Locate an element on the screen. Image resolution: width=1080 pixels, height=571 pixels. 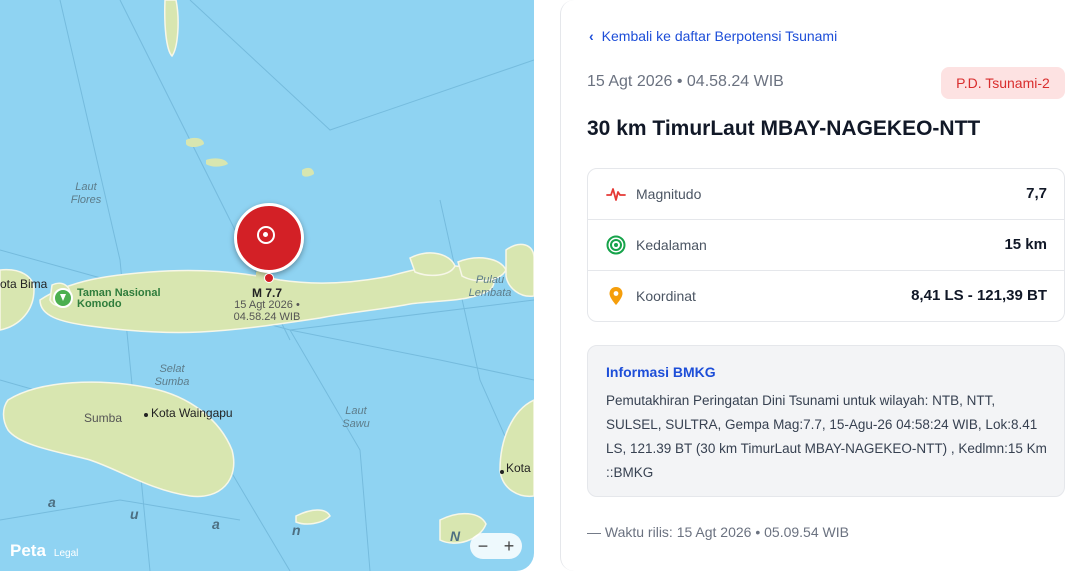
depth-value: 15 km is located at coordinates (1025, 244).